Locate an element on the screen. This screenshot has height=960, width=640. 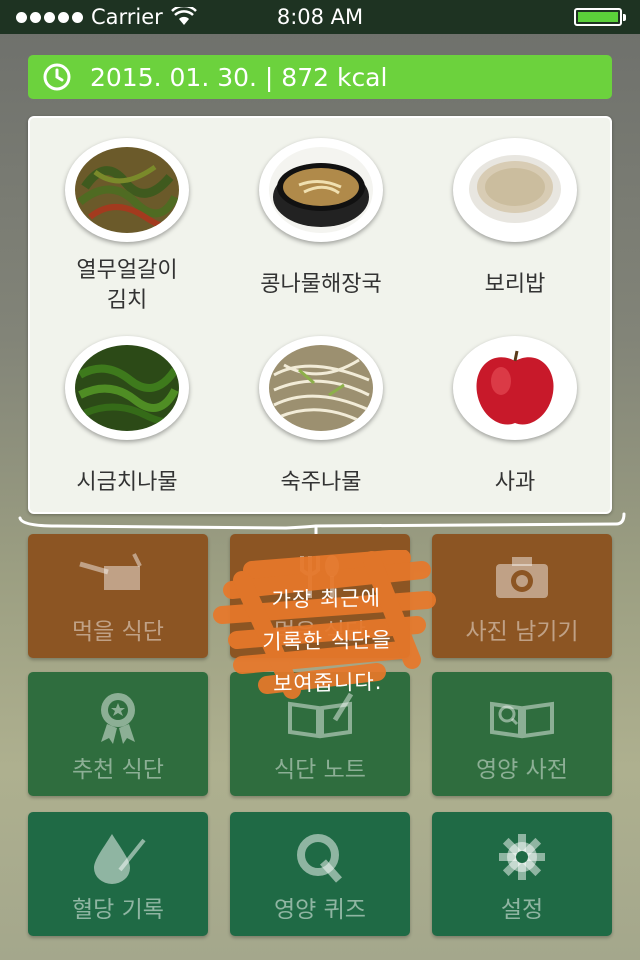
camera-icon is located at coordinates (522, 577).